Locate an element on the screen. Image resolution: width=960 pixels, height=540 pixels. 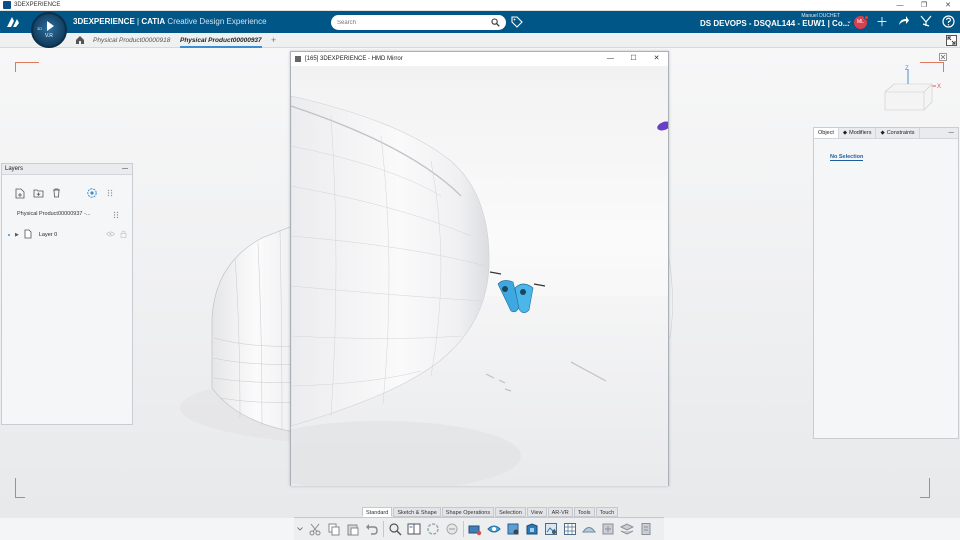
ds-logo-icon is located at coordinates (13, 22).